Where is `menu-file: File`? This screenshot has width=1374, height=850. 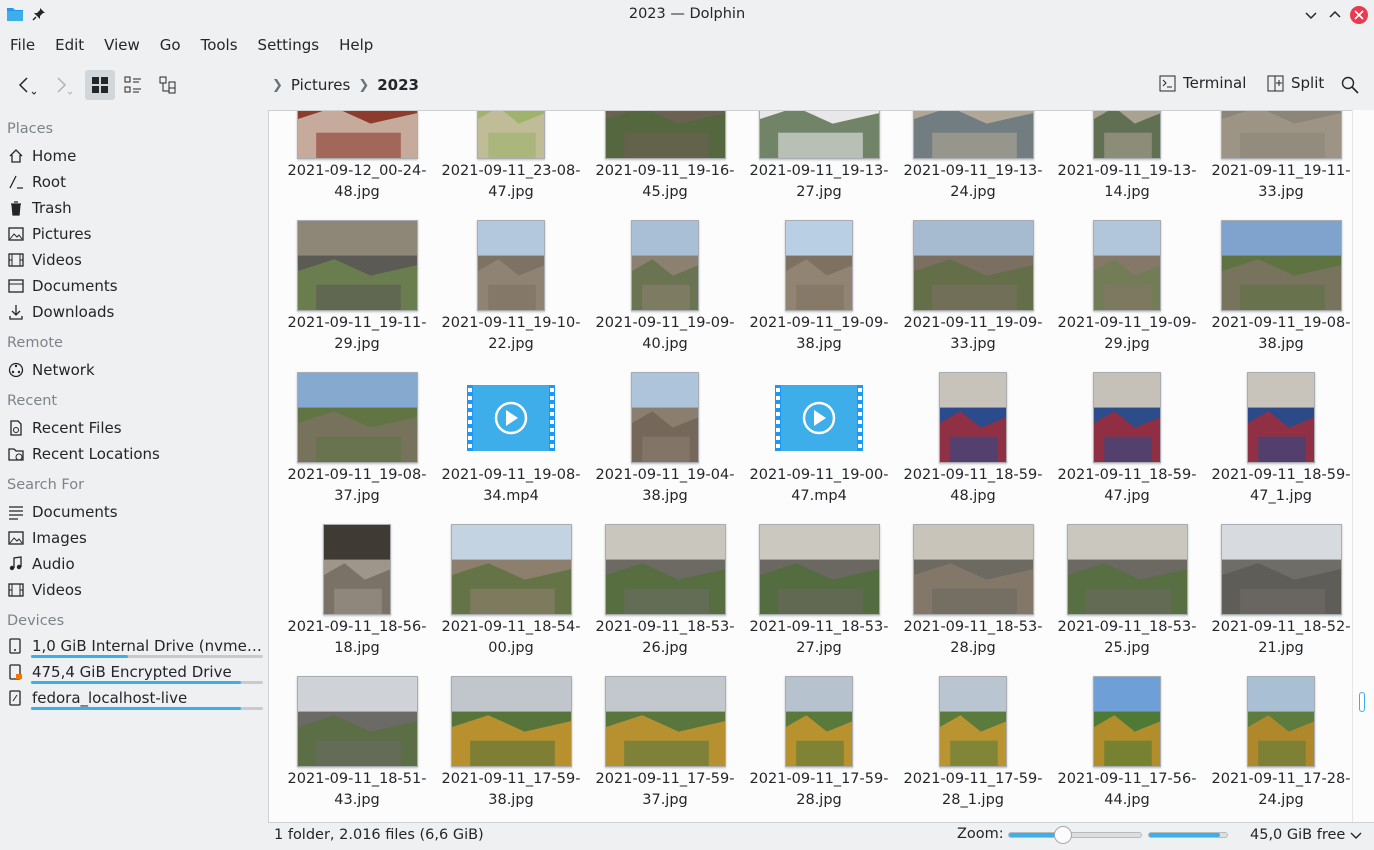
menu-file: File is located at coordinates (22, 46).